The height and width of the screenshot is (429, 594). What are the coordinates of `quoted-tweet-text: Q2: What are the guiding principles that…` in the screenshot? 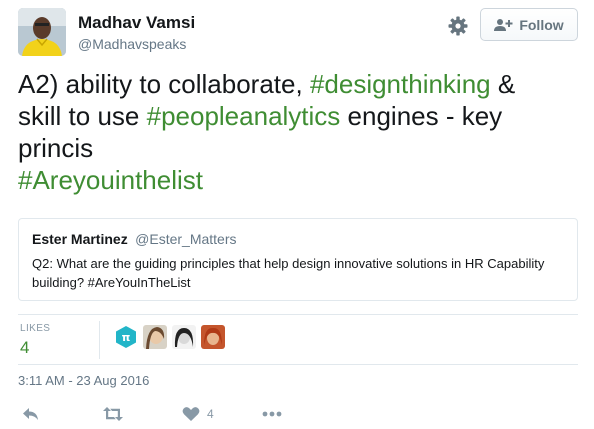 It's located at (288, 273).